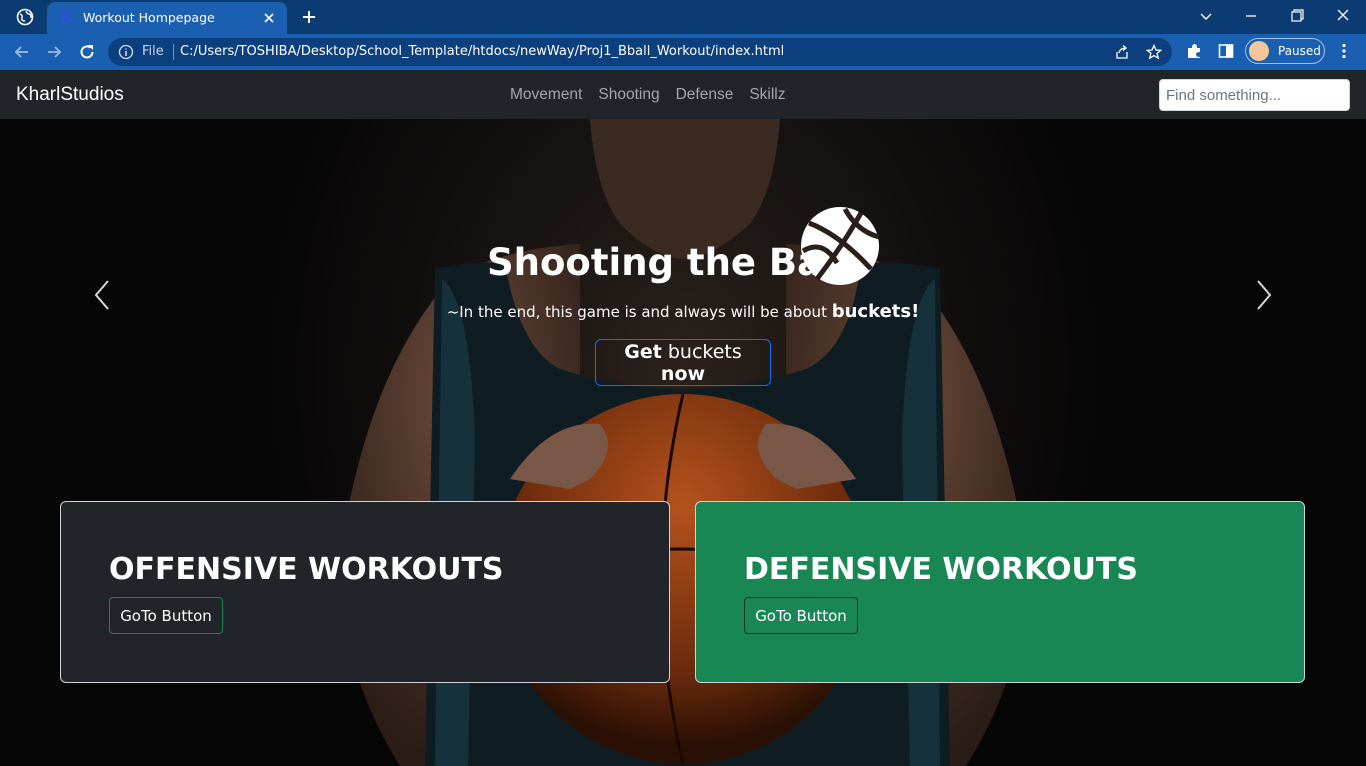  What do you see at coordinates (875, 311) in the screenshot?
I see `hero-subtitle-emphasis: buckets!` at bounding box center [875, 311].